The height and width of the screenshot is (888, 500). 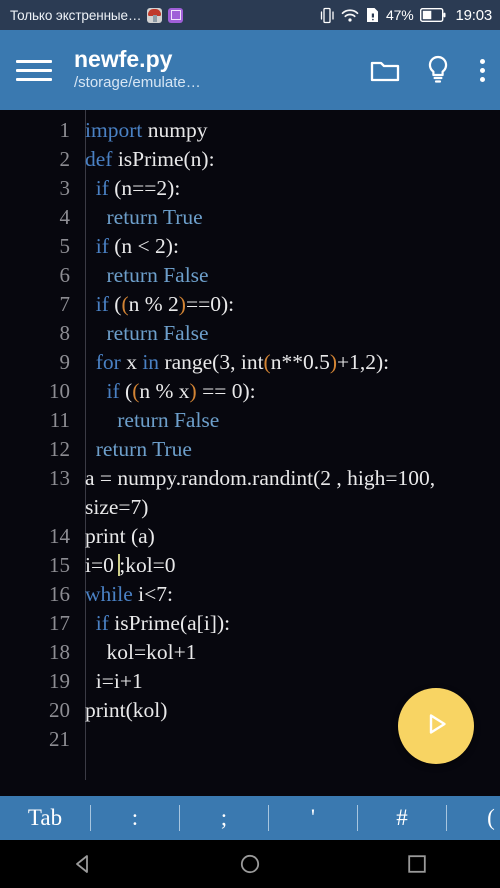 What do you see at coordinates (65, 130) in the screenshot?
I see `line-number: 1` at bounding box center [65, 130].